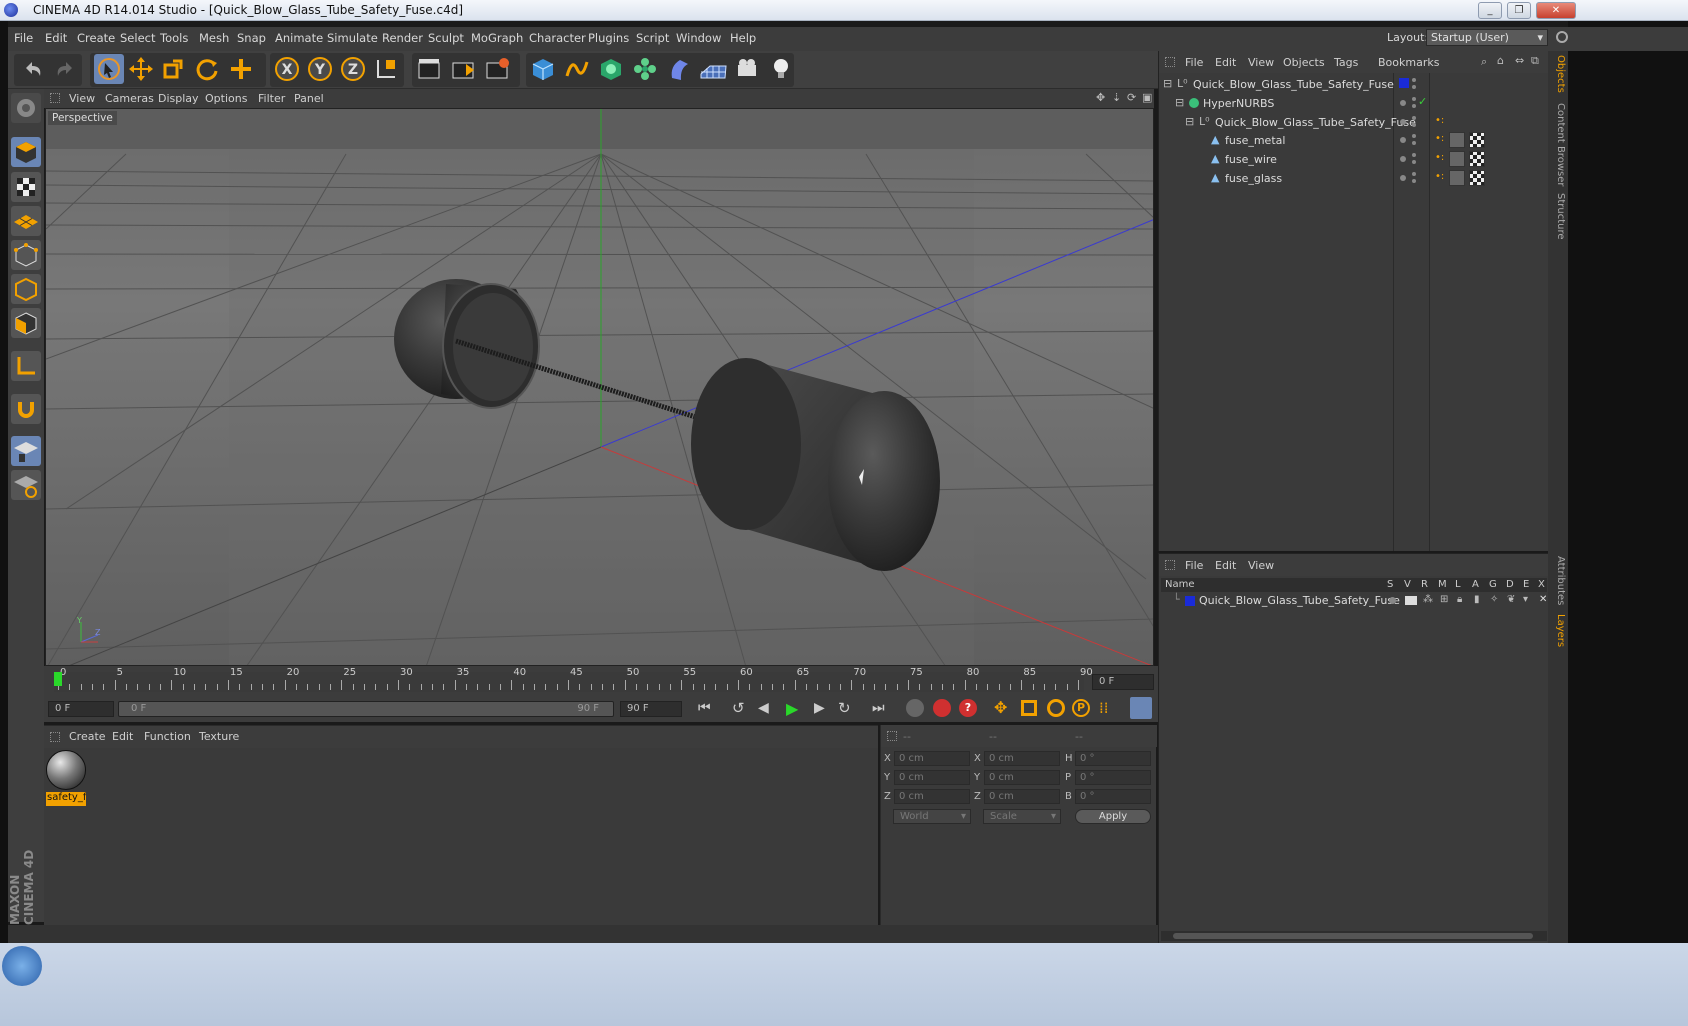 The image size is (1688, 1026). Describe the element at coordinates (26, 108) in the screenshot. I see `make-editable-icon` at that location.